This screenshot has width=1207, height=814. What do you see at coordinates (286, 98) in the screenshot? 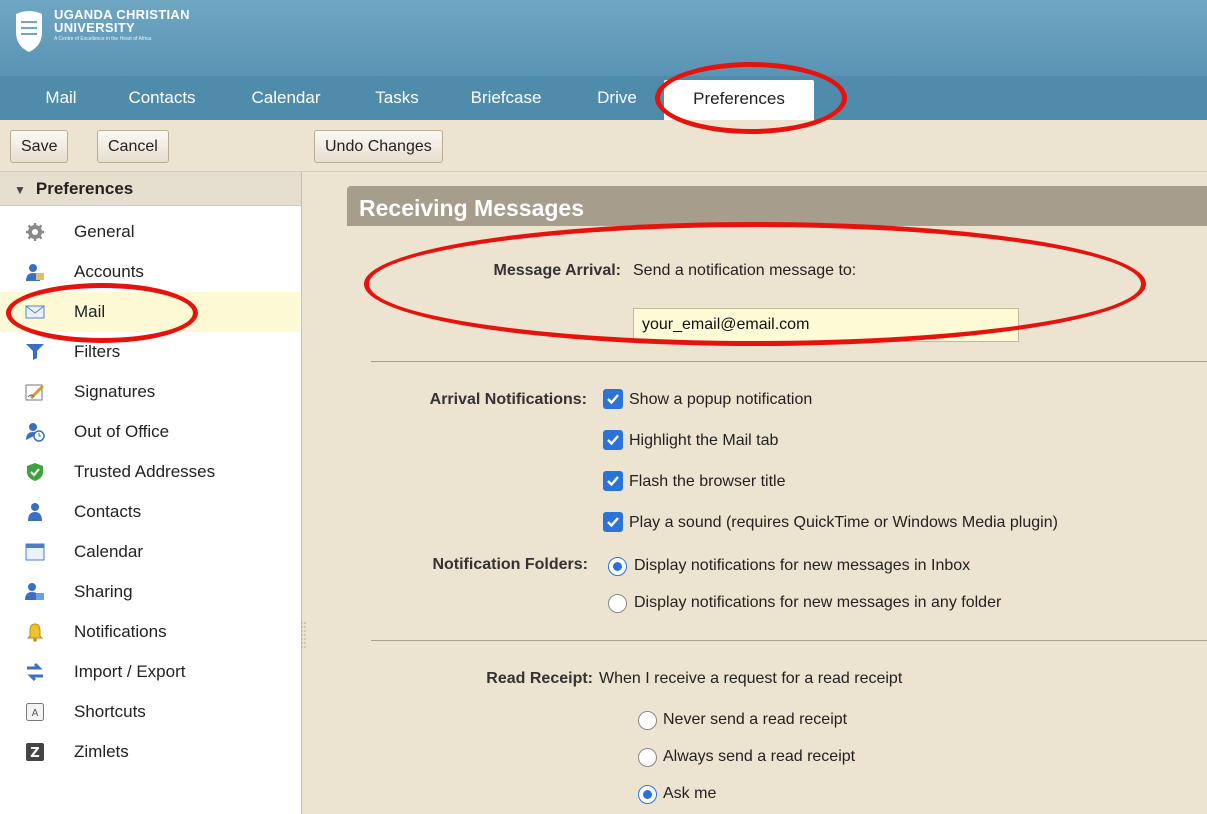
I see `tab-calendar: Calendar` at bounding box center [286, 98].